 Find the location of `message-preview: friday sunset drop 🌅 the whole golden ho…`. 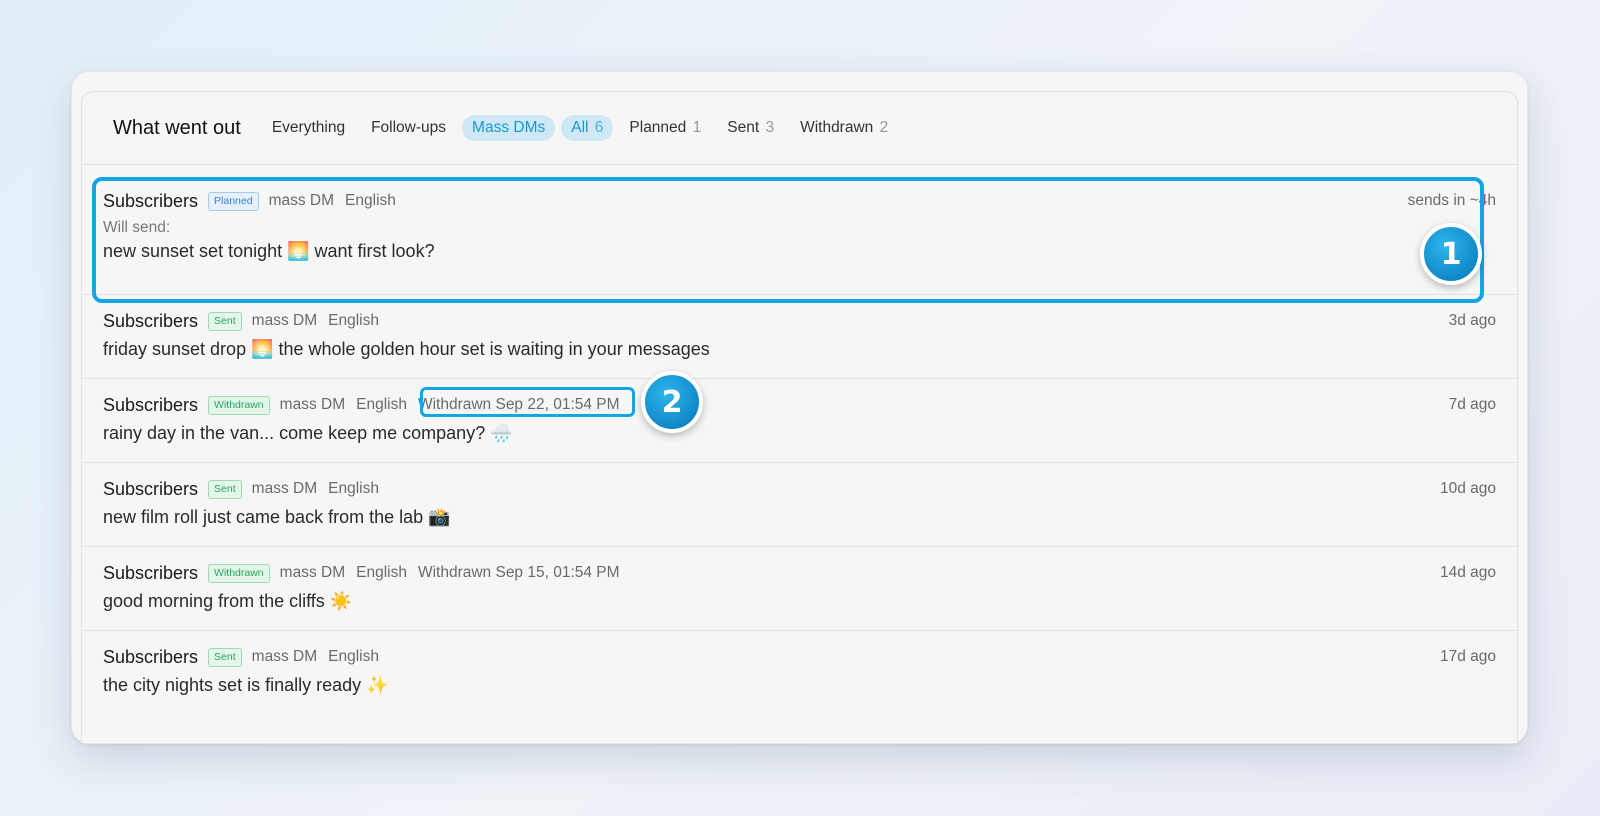

message-preview: friday sunset drop 🌅 the whole golden ho… is located at coordinates (406, 348).